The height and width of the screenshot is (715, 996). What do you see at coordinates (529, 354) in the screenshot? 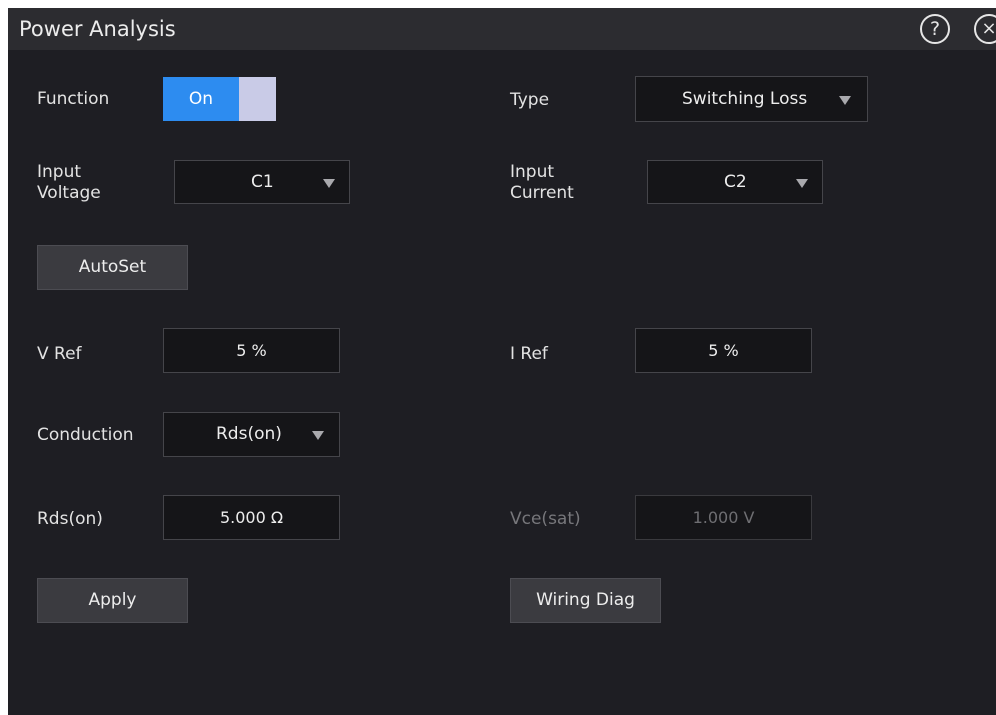
I see `i-ref-label: I Ref` at bounding box center [529, 354].